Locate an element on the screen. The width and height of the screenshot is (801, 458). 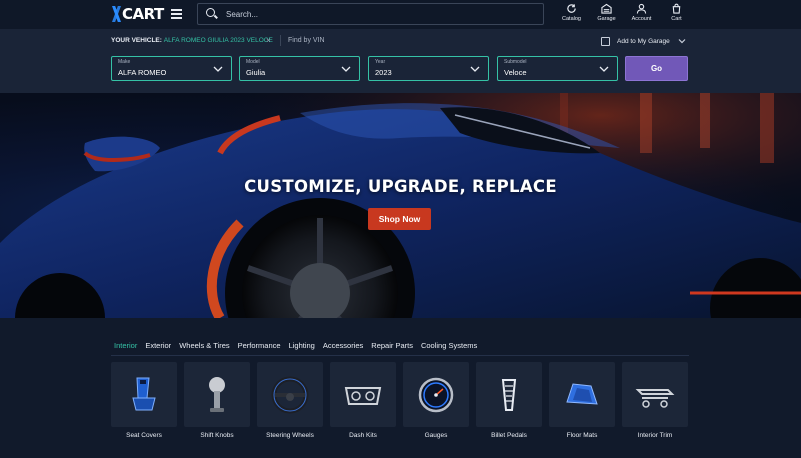
floor-mat-icon is located at coordinates (582, 393).